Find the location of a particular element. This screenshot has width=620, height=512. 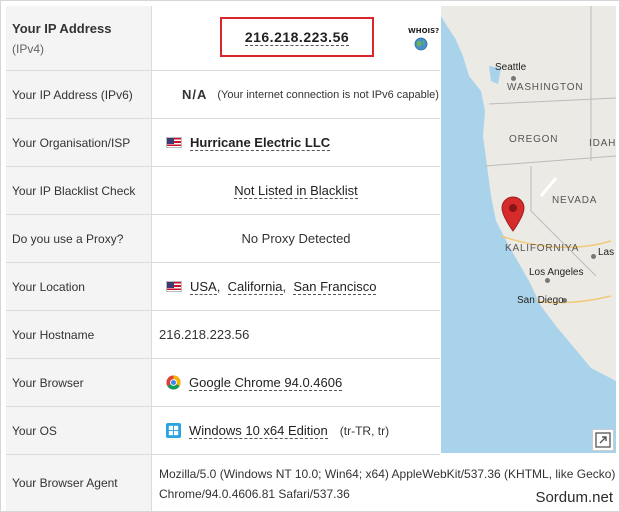

blacklist-label: Your IP Blacklist Check is located at coordinates (79, 190).